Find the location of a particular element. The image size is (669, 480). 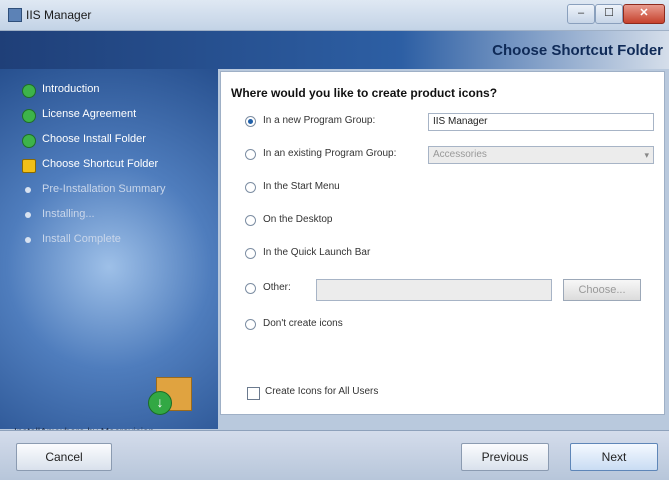

option-label: In an existing Program Group: is located at coordinates (330, 153).